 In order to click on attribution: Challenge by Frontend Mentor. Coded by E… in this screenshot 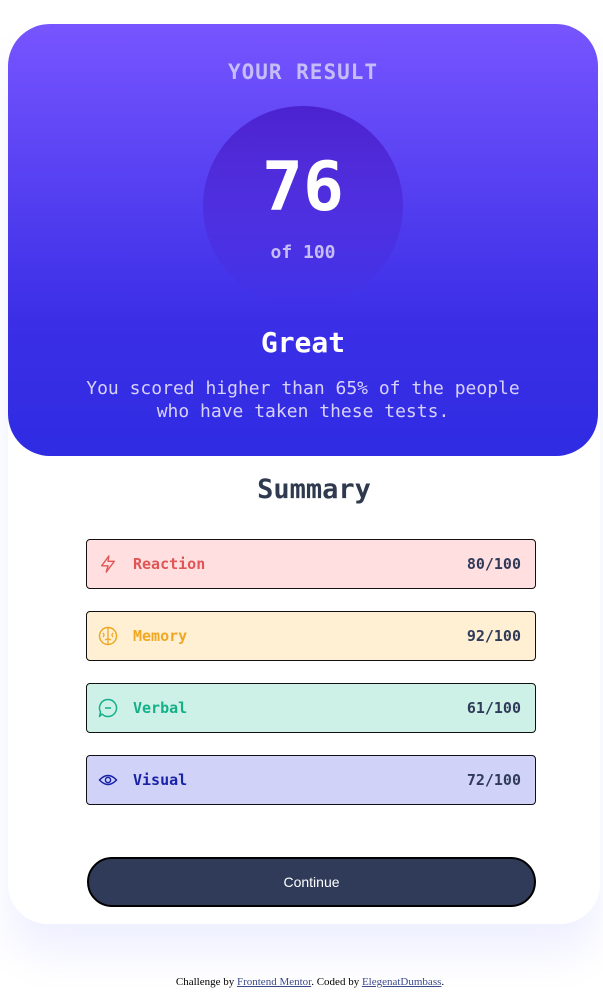, I will do `click(301, 982)`.